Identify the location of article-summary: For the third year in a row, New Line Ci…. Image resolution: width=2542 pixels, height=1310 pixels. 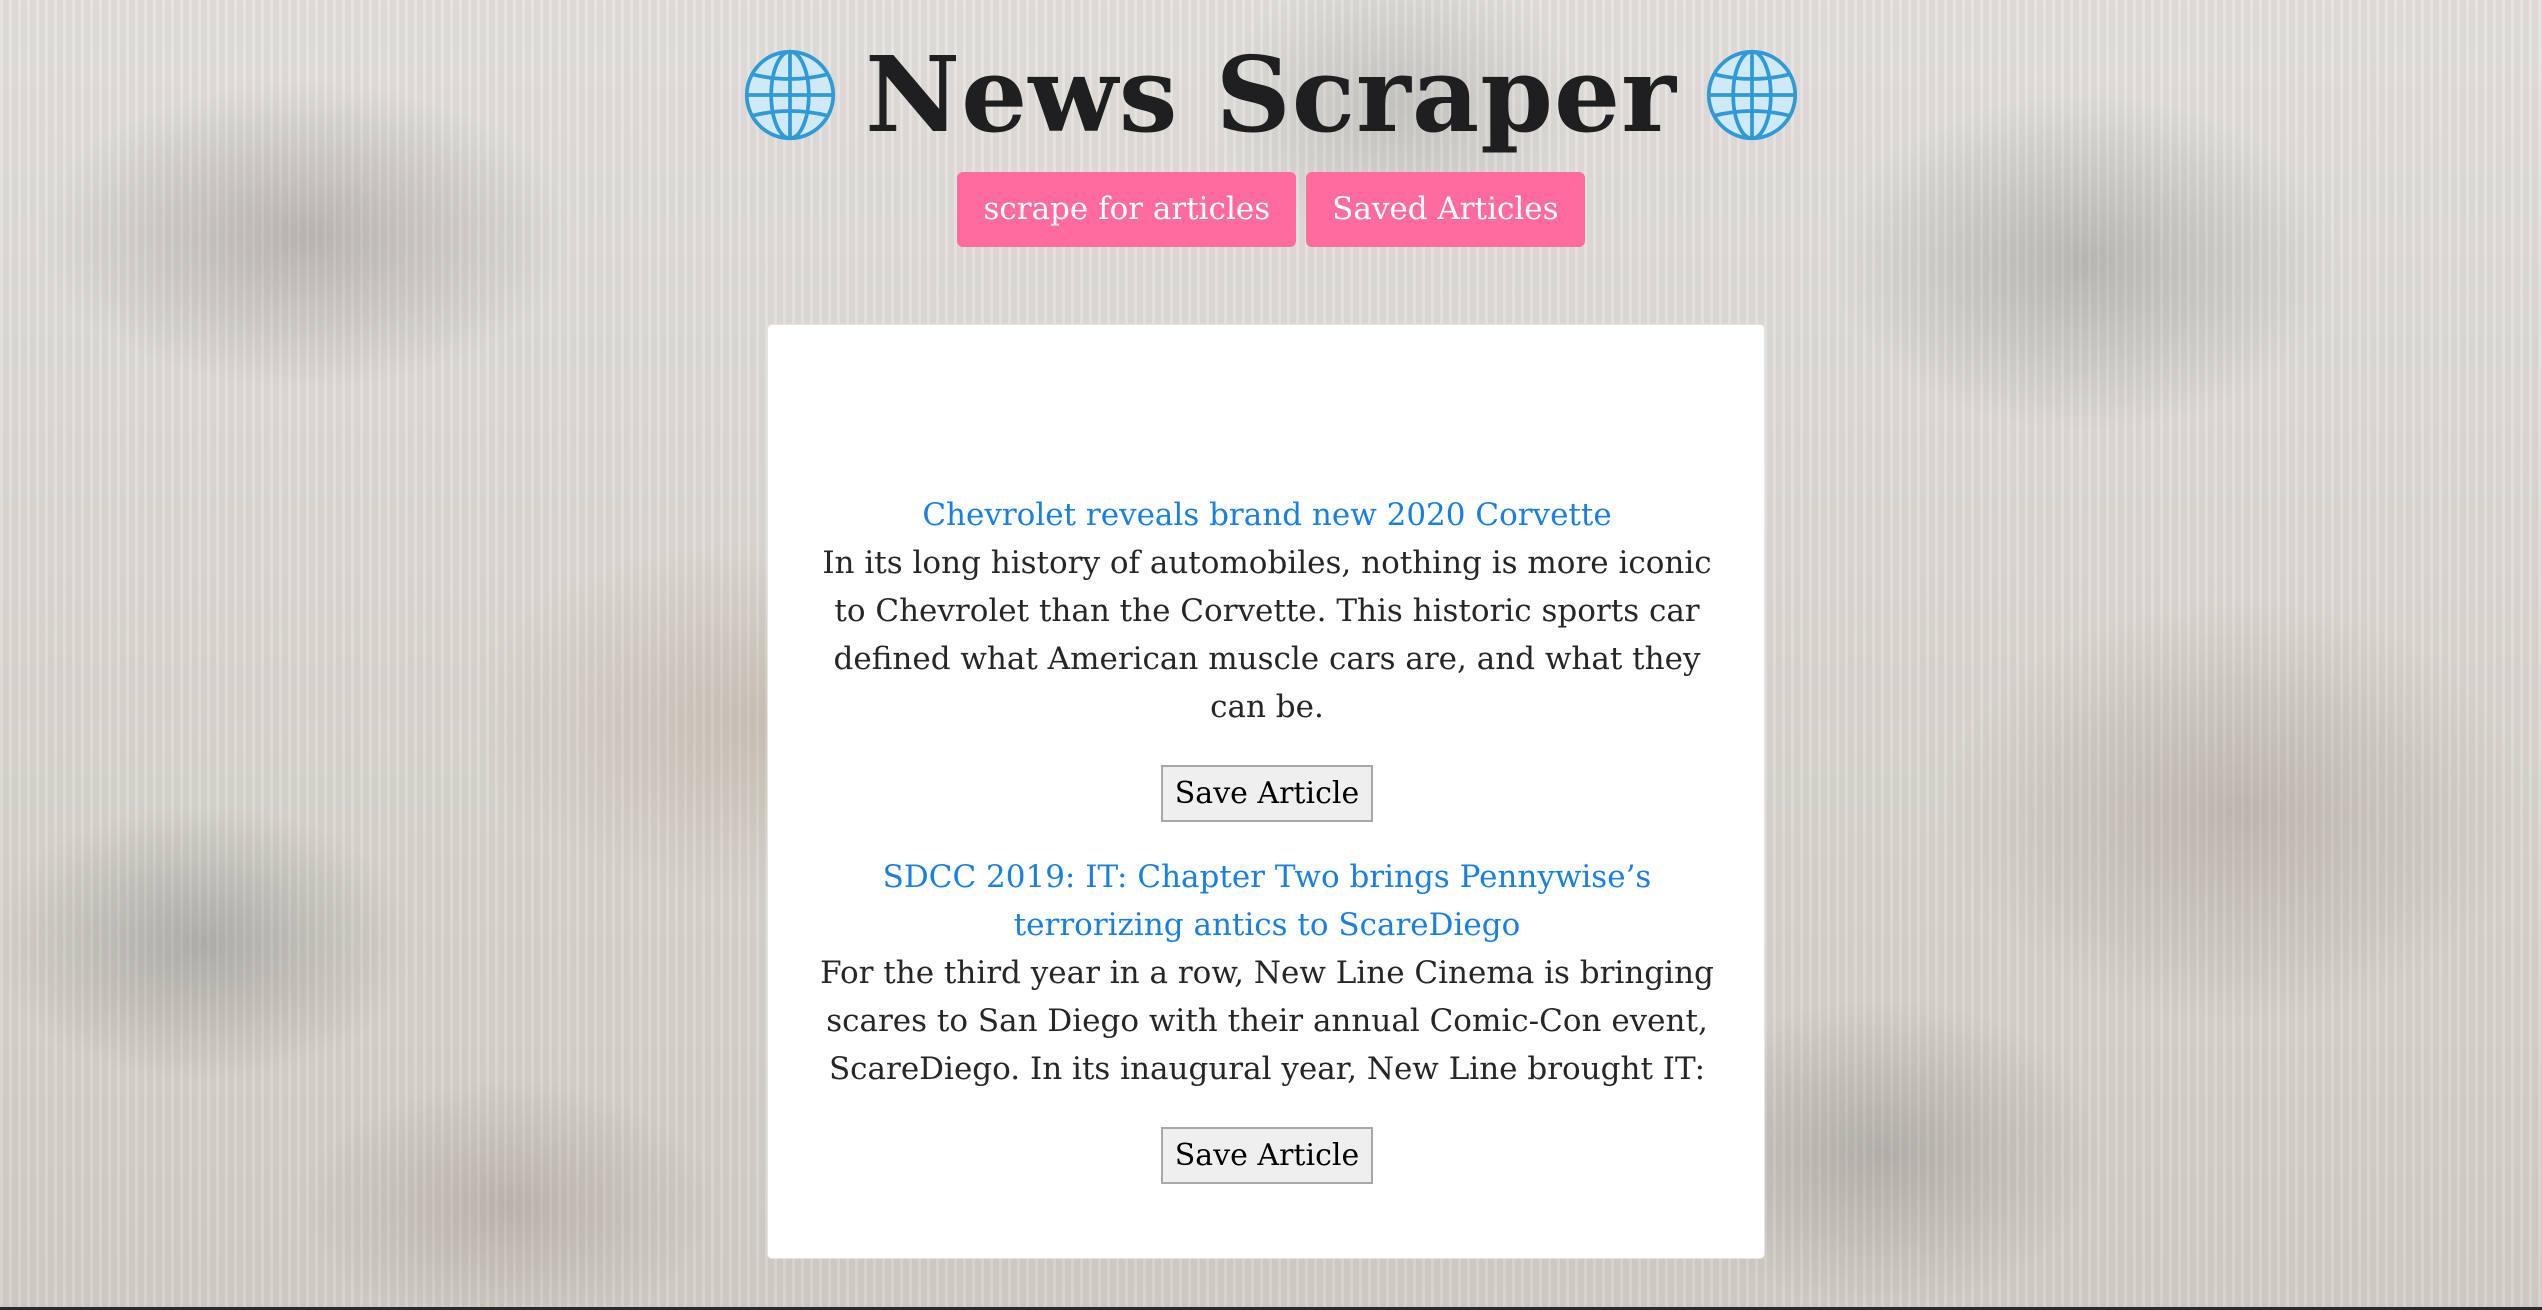
(1267, 1021).